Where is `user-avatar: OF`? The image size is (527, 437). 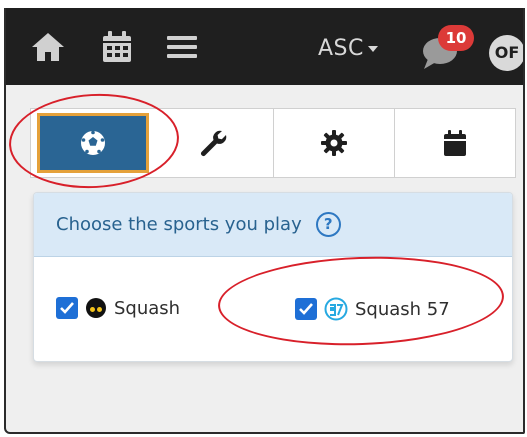 user-avatar: OF is located at coordinates (506, 53).